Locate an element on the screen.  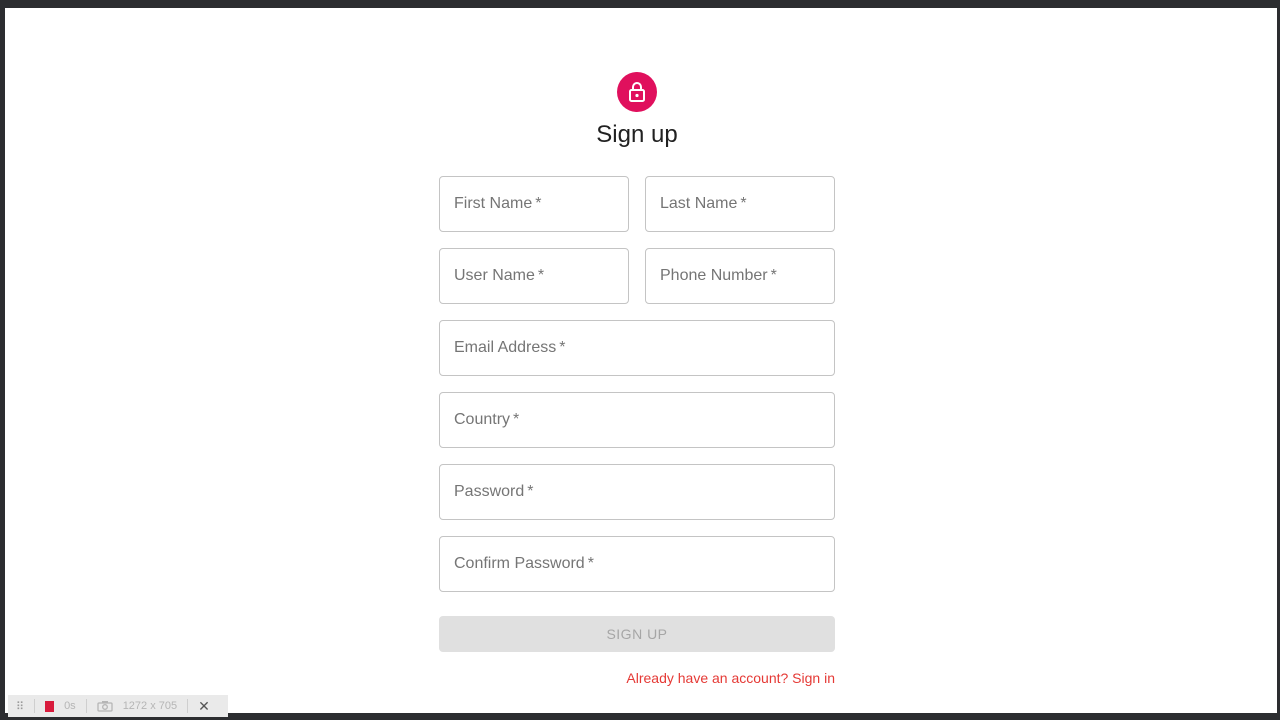
email-field: Email Address * is located at coordinates (637, 348).